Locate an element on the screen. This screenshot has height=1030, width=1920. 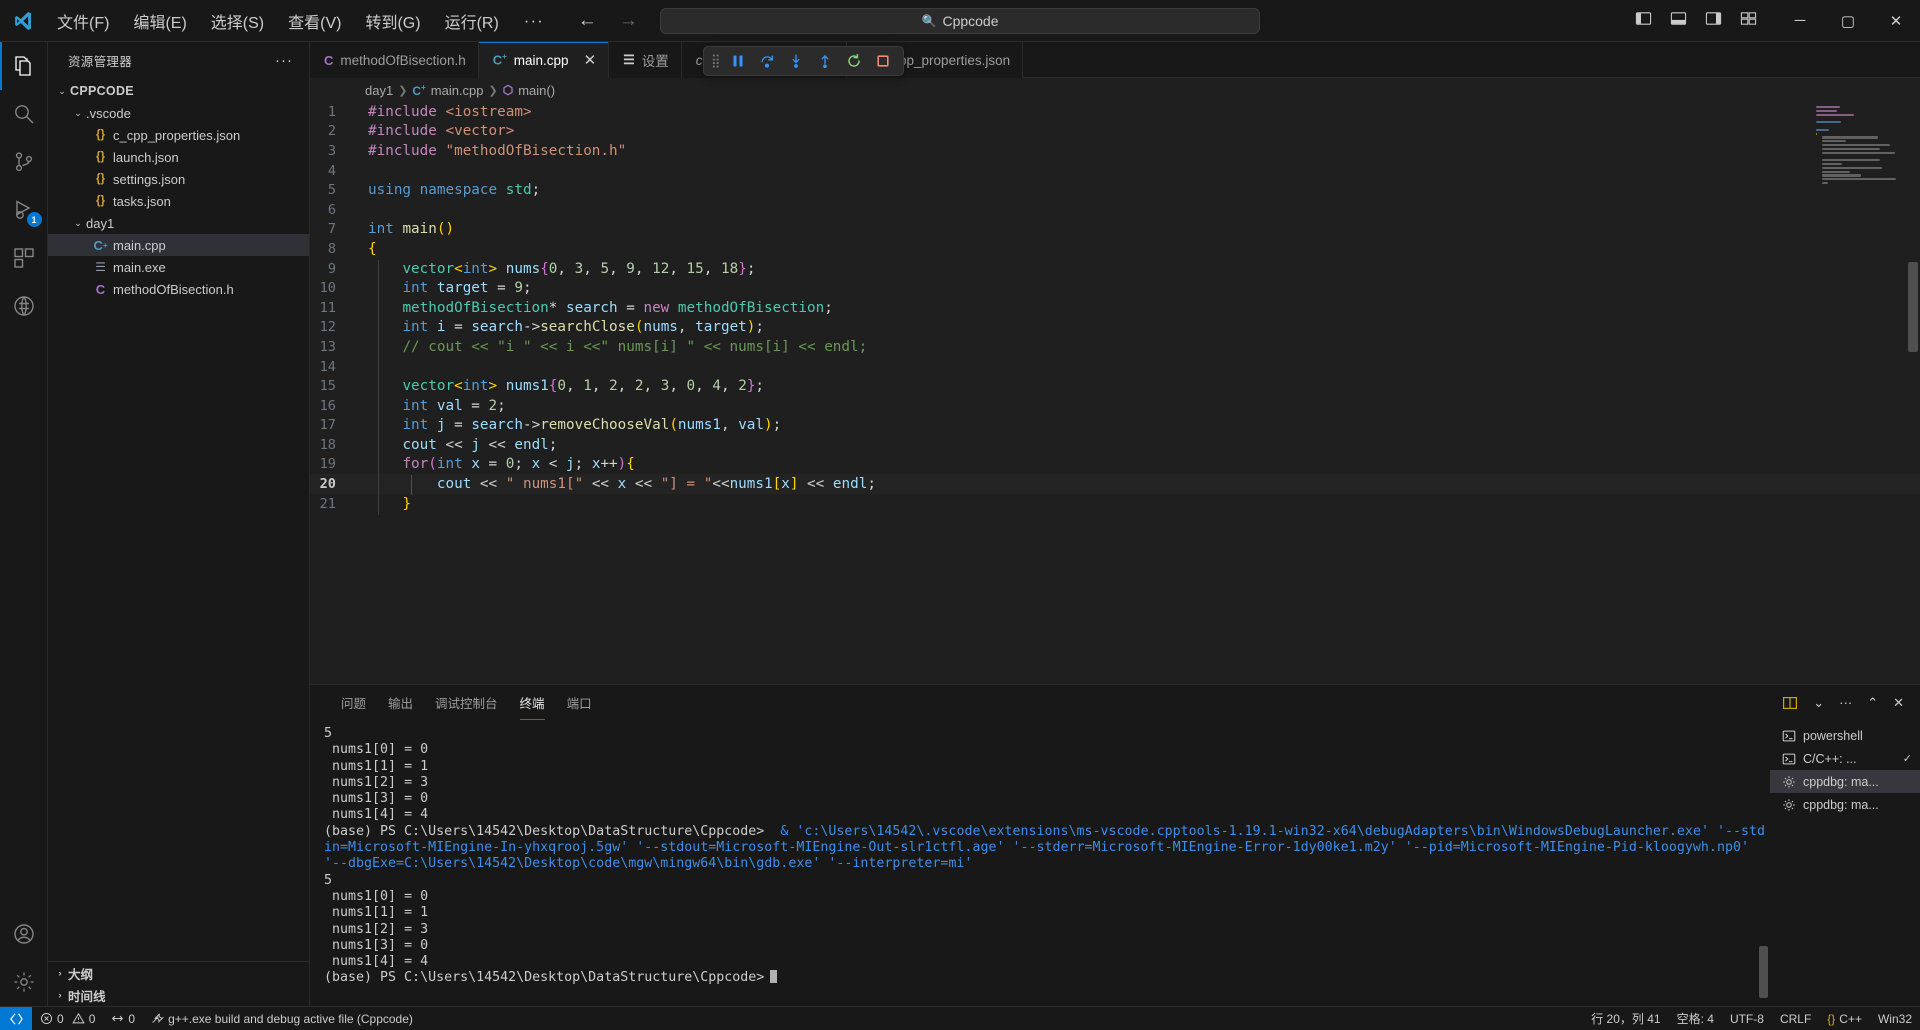
status-cursor-position: 行 20，列 41 is located at coordinates (1625, 1018).